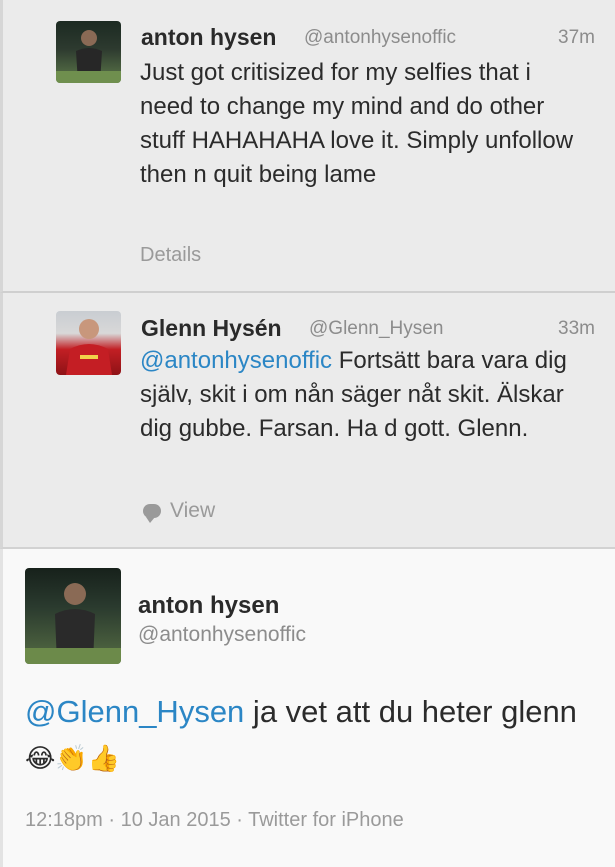 This screenshot has width=615, height=867. I want to click on mention-link: @Glenn_Hysen, so click(134, 711).